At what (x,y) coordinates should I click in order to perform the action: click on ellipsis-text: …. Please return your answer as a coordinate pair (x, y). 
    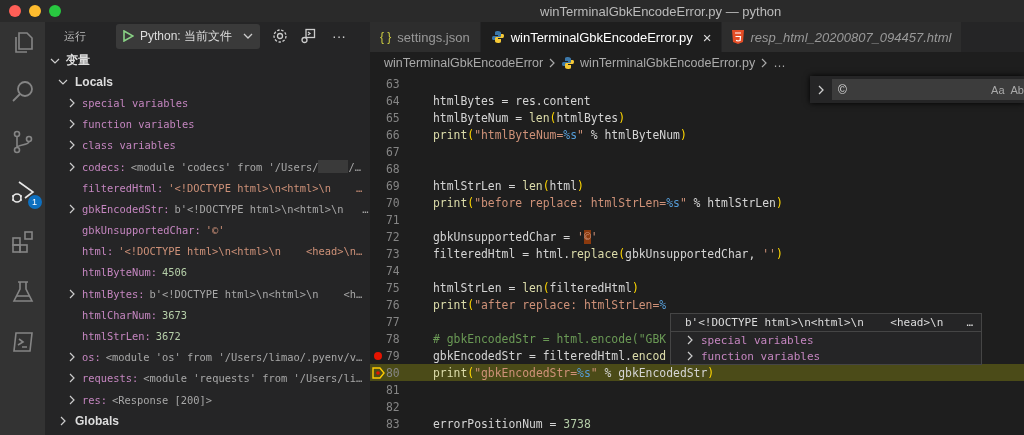
    Looking at the image, I should click on (969, 322).